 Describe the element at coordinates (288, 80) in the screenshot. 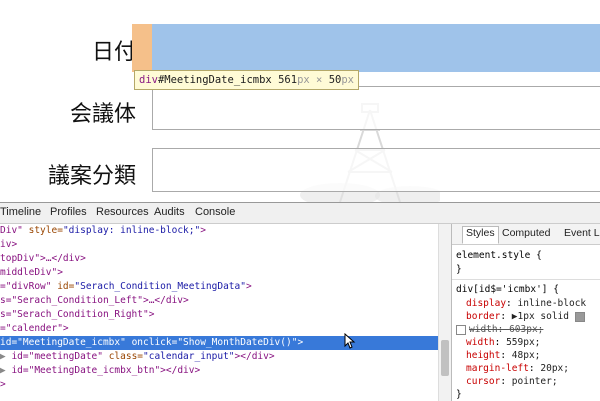

I see `tooltip-width: 561` at that location.